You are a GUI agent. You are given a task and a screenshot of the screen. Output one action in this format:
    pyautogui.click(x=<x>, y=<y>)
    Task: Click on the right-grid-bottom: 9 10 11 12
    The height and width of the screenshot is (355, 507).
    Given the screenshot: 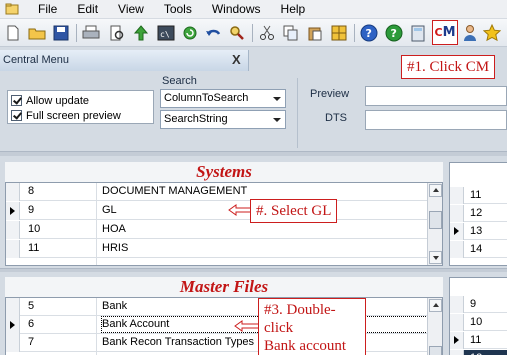 What is the action you would take?
    pyautogui.click(x=478, y=316)
    